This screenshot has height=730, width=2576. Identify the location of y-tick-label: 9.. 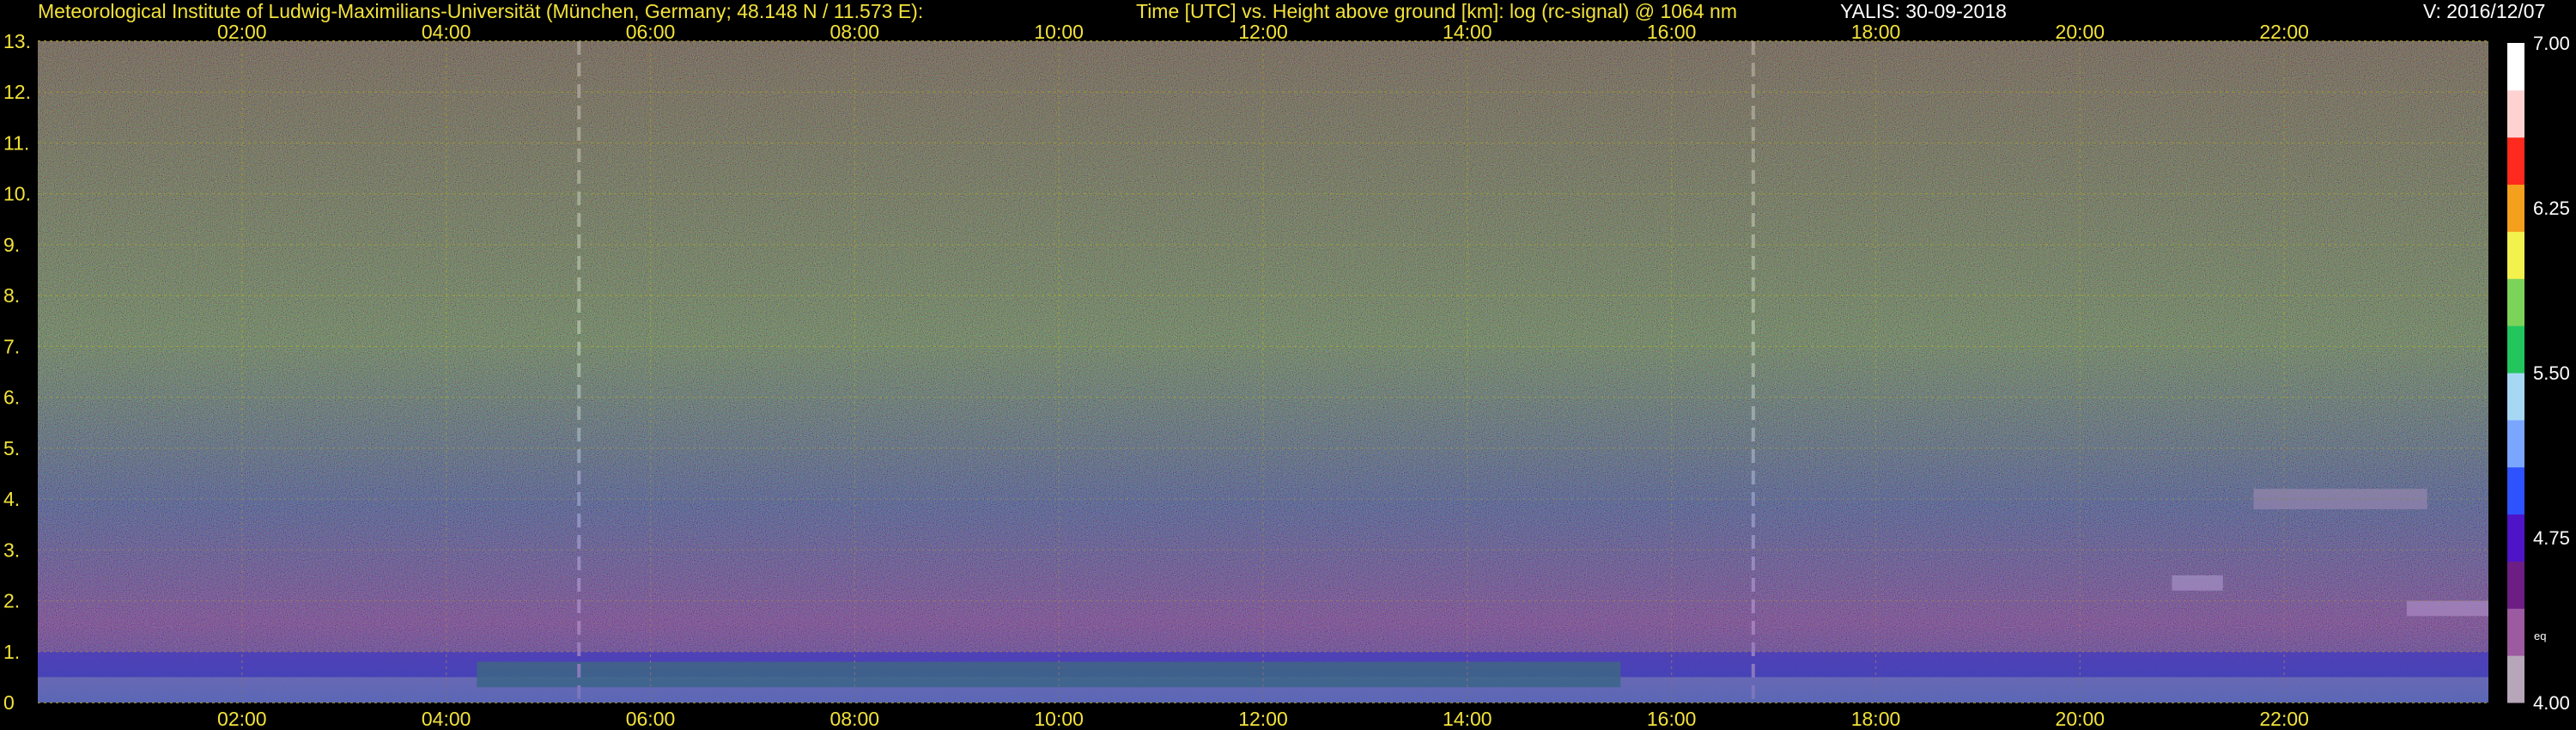
(11, 245).